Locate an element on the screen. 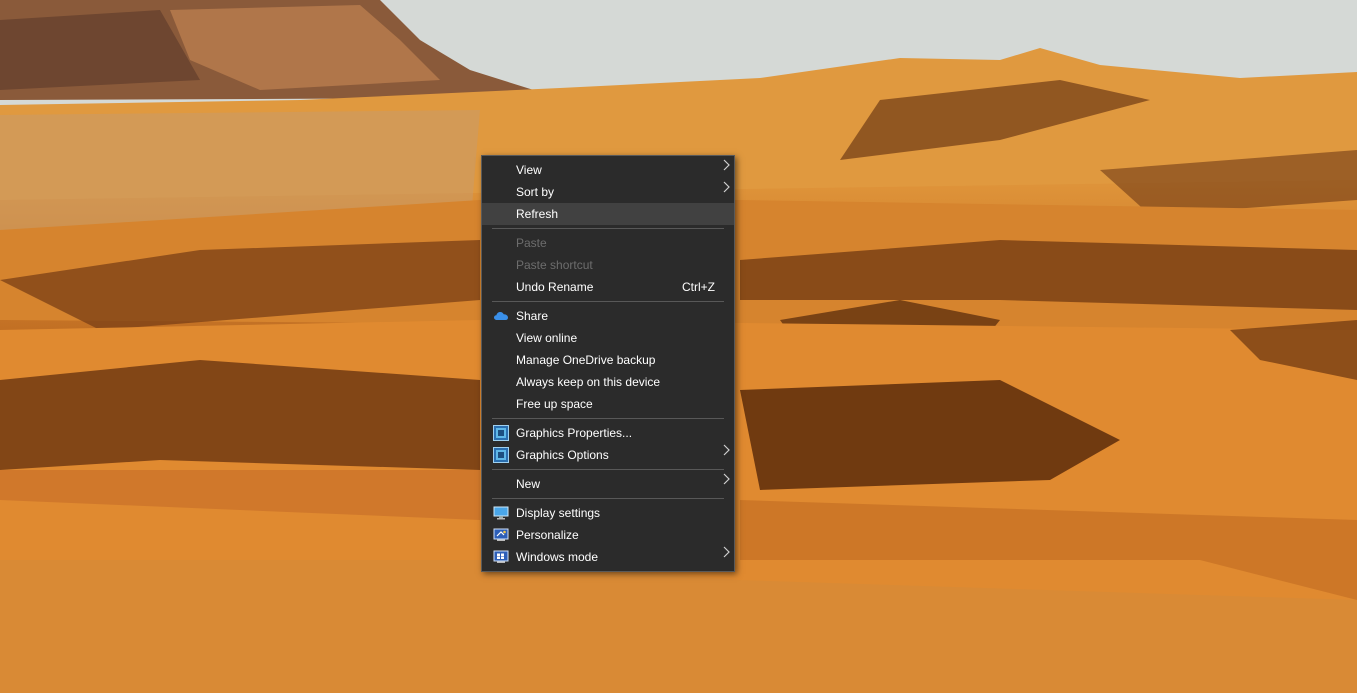  menu-item-manage-onedrive-backup: Manage OneDrive backup is located at coordinates (608, 360).